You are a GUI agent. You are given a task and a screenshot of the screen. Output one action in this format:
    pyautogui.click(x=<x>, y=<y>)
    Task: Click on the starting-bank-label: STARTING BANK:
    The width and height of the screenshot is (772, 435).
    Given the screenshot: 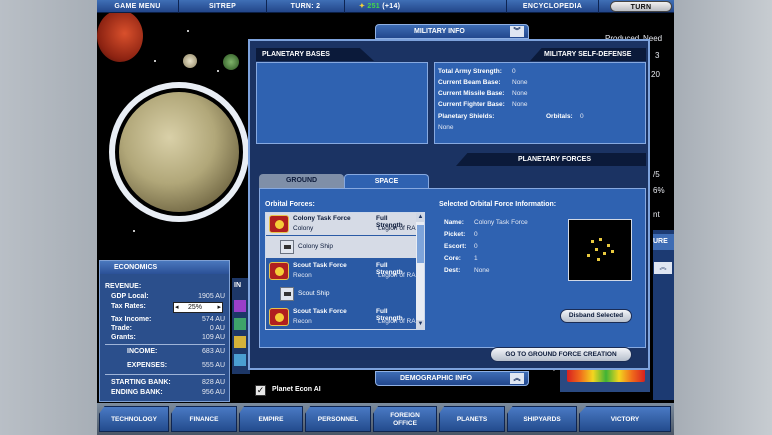 What is the action you would take?
    pyautogui.click(x=141, y=382)
    